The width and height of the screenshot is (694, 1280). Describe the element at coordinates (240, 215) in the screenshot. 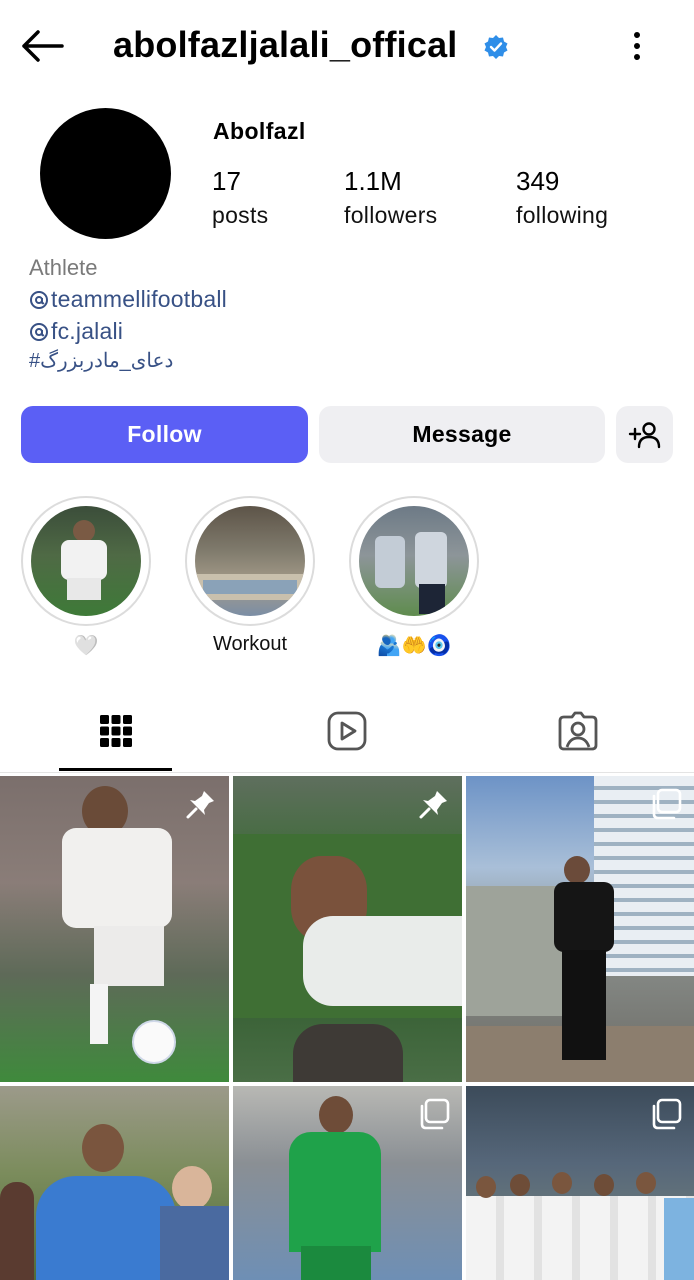

I see `posts-label: posts` at that location.